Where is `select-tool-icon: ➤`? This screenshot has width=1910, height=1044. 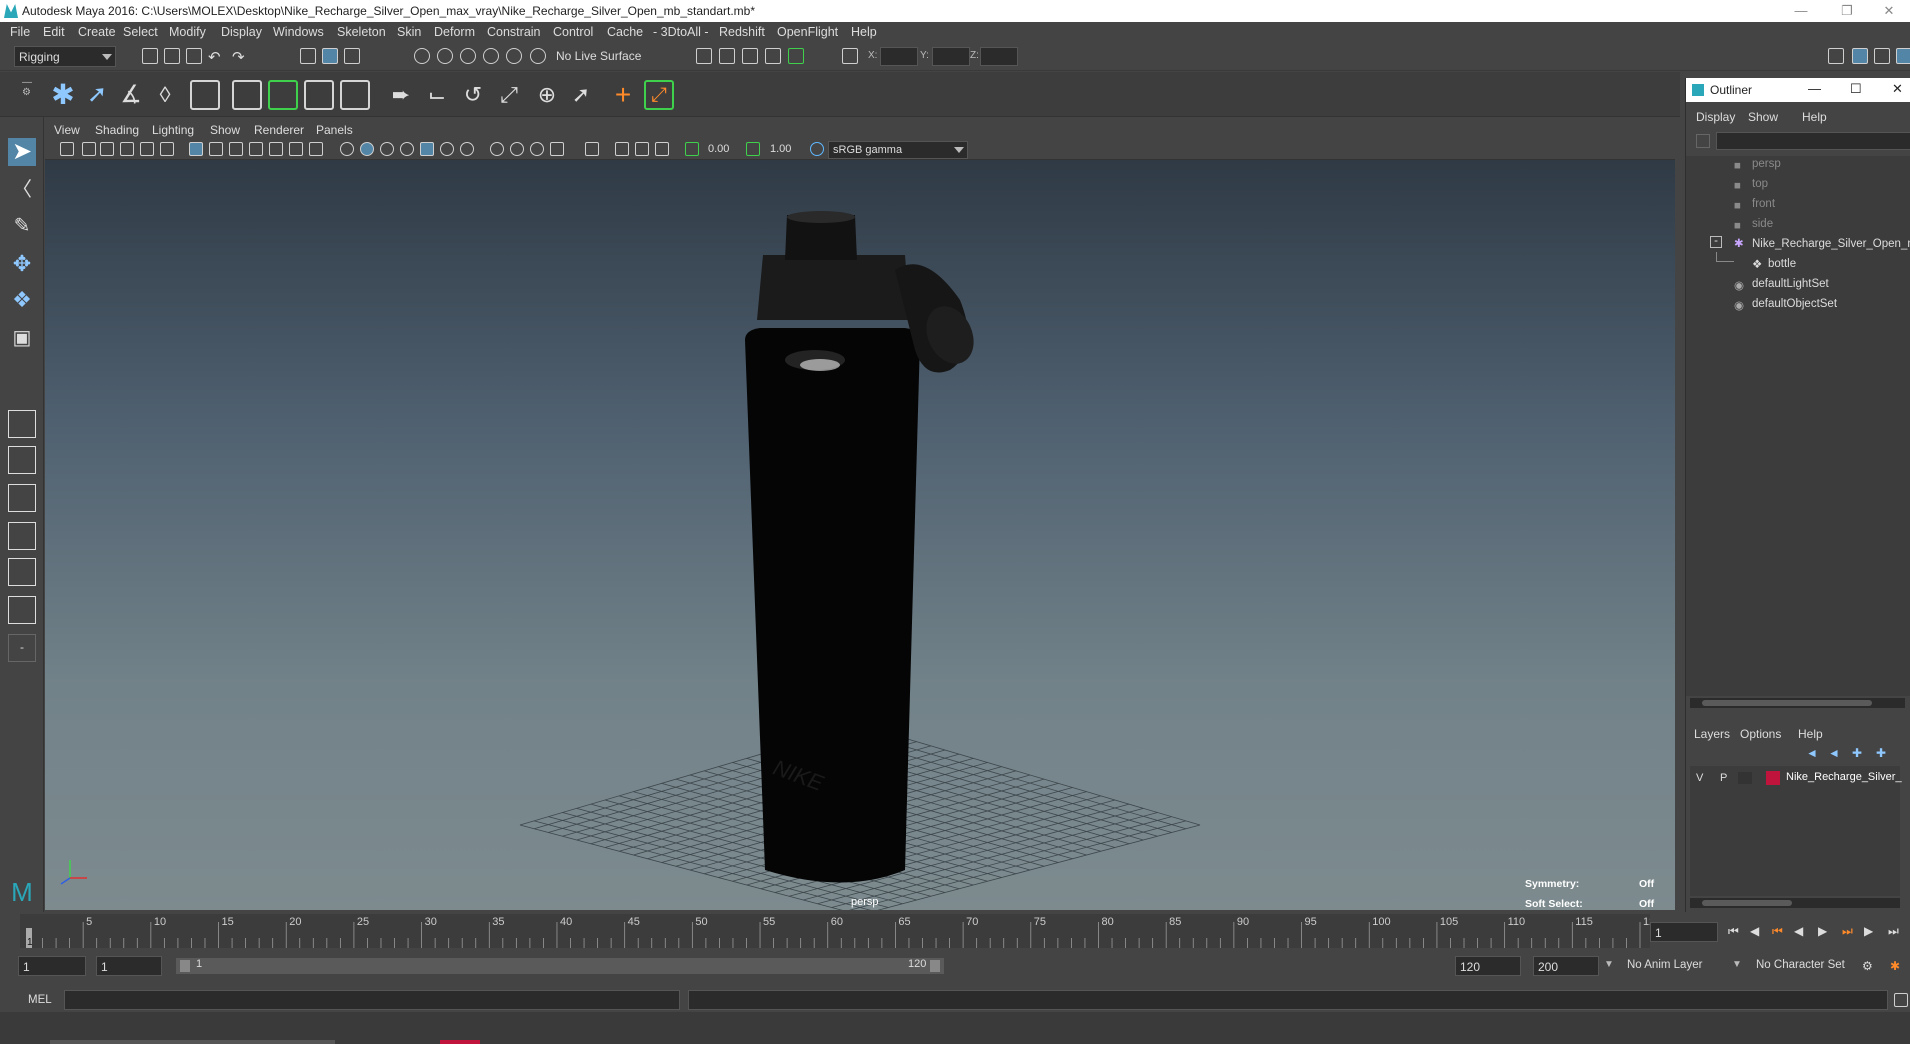
select-tool-icon: ➤ is located at coordinates (22, 152).